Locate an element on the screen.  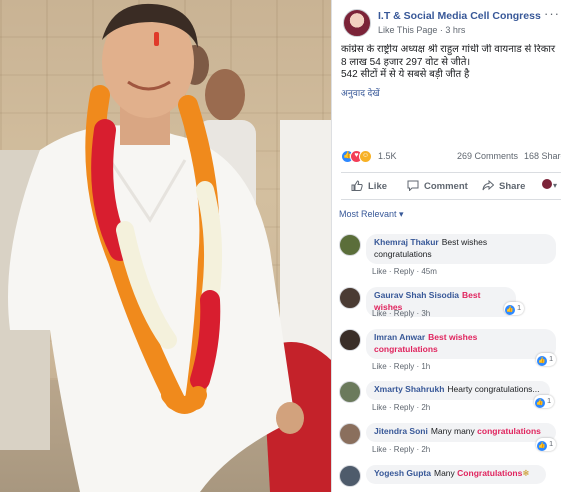
post-action-bar: Like Comment Share ▾ is located at coordinates (451, 186).